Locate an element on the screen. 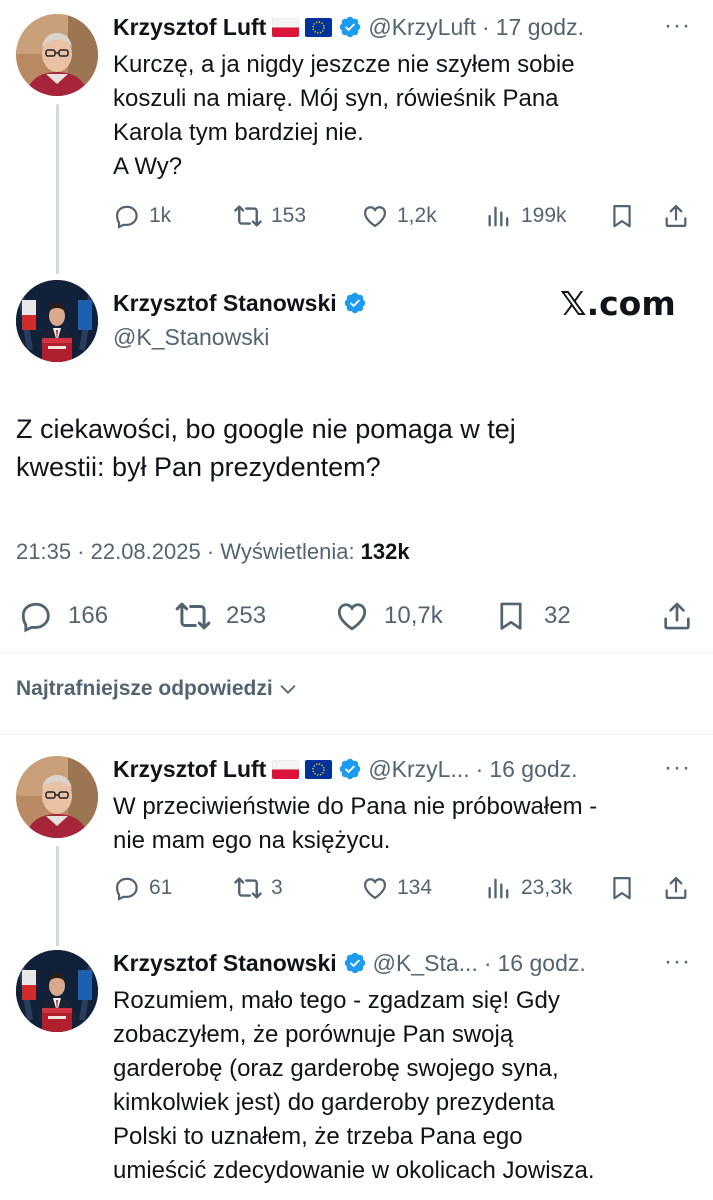 Image resolution: width=713 pixels, height=1200 pixels. bookmark-button: 32 is located at coordinates (577, 616).